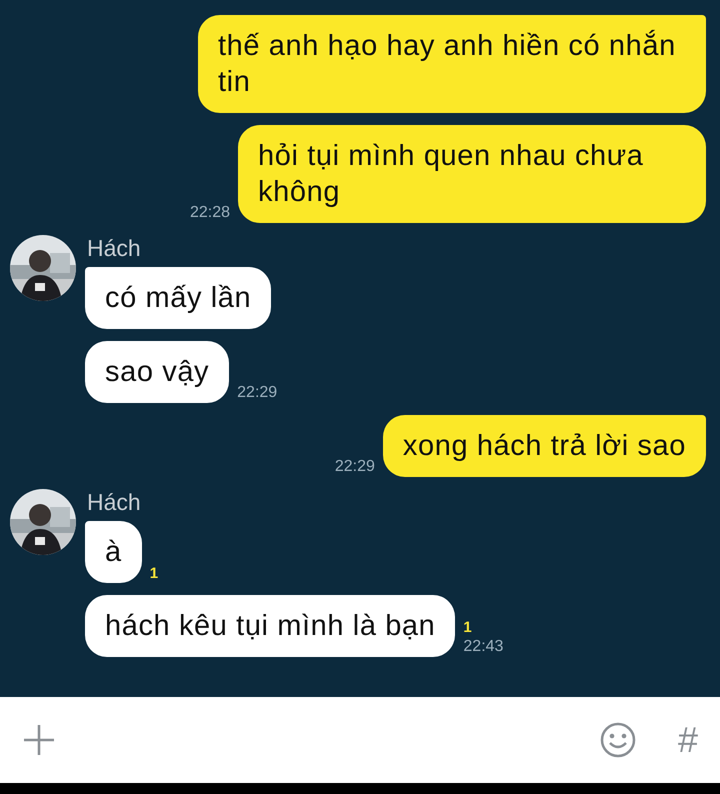 Image resolution: width=720 pixels, height=794 pixels. What do you see at coordinates (210, 213) in the screenshot?
I see `timestamp: 22:28` at bounding box center [210, 213].